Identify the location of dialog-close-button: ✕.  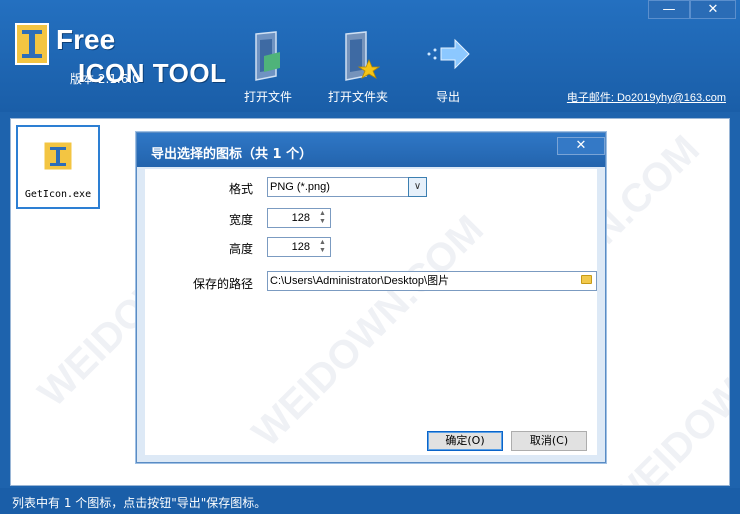
(581, 146).